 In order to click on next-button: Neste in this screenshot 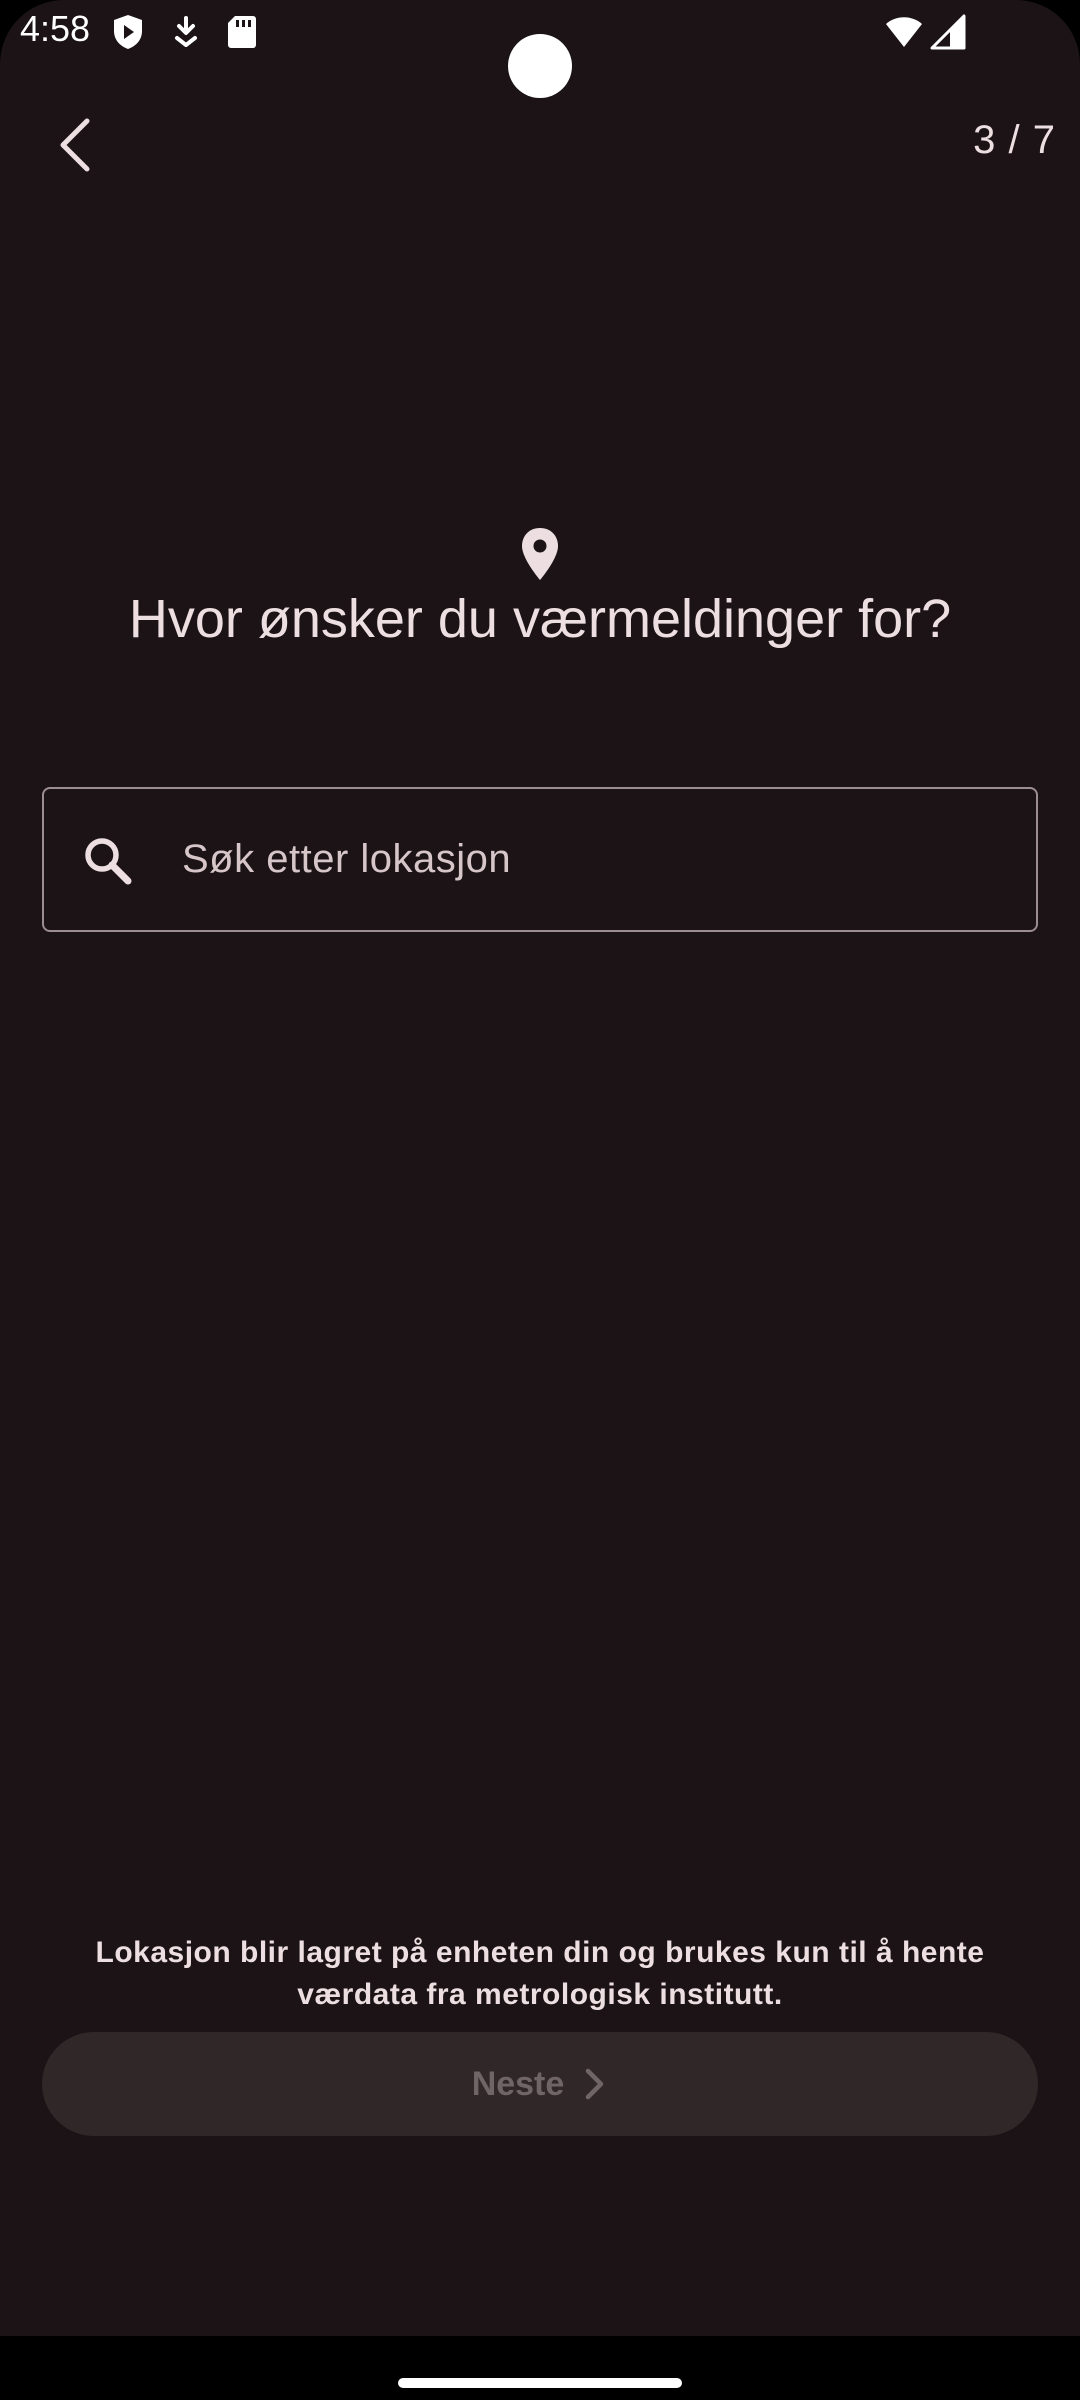, I will do `click(540, 2084)`.